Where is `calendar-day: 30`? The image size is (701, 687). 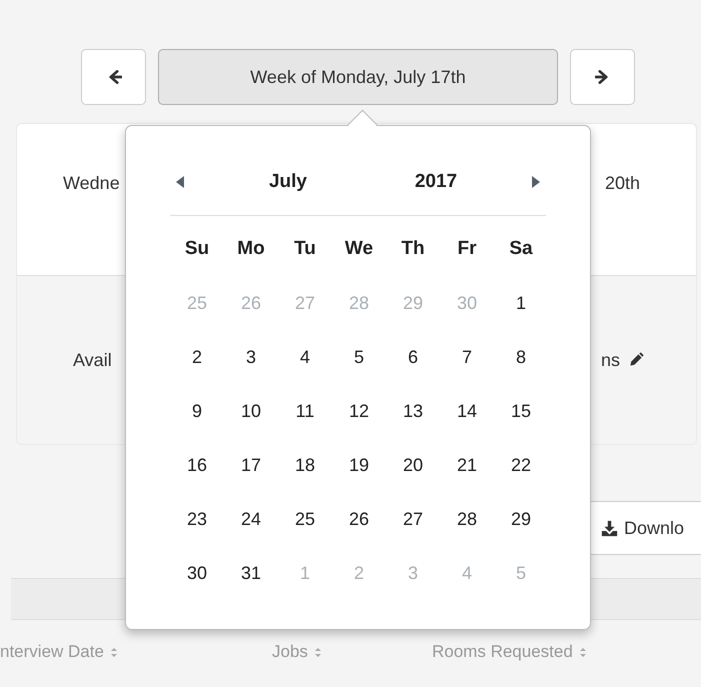 calendar-day: 30 is located at coordinates (197, 573).